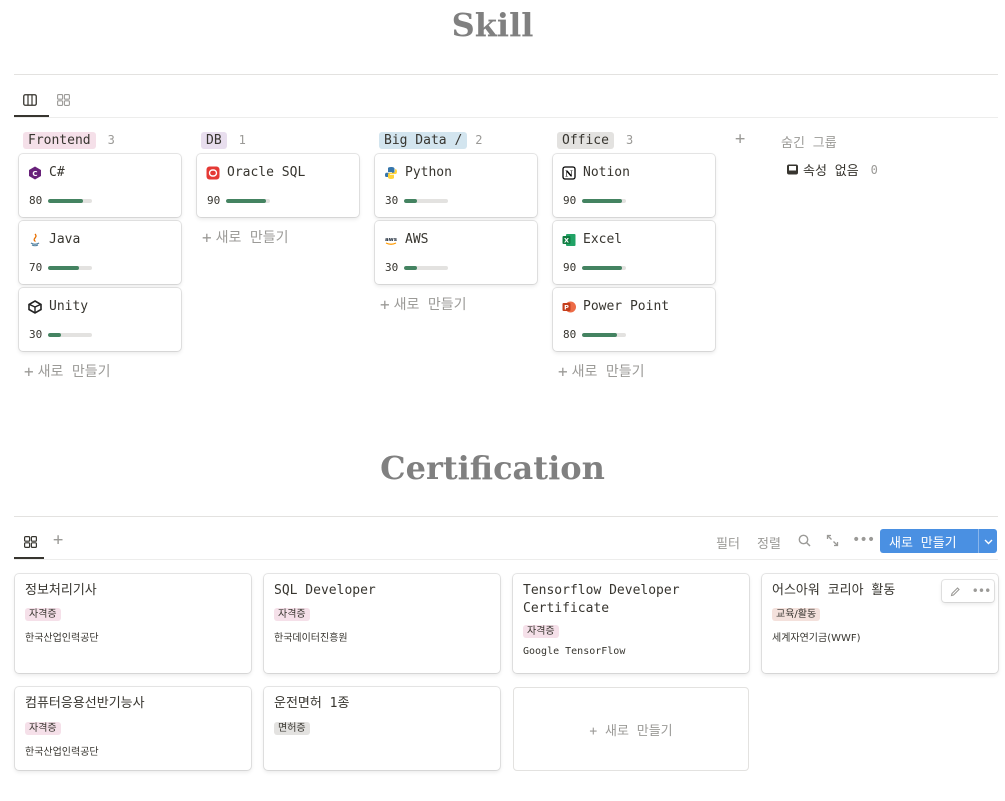 The image size is (1005, 801). Describe the element at coordinates (566, 240) in the screenshot. I see `svg-text: X` at that location.